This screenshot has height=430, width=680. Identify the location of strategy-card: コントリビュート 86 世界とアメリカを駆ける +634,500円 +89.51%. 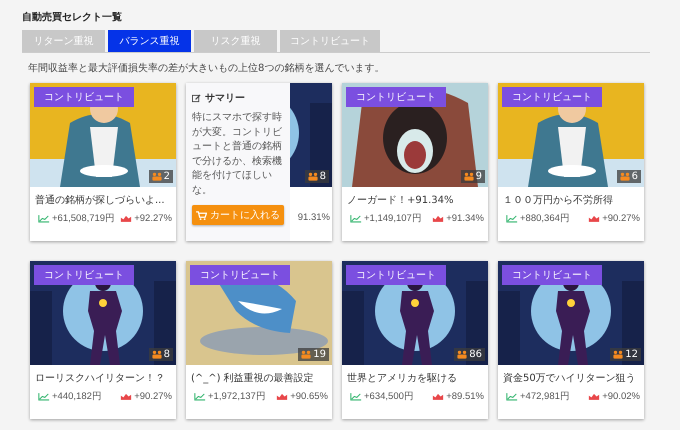
(415, 340).